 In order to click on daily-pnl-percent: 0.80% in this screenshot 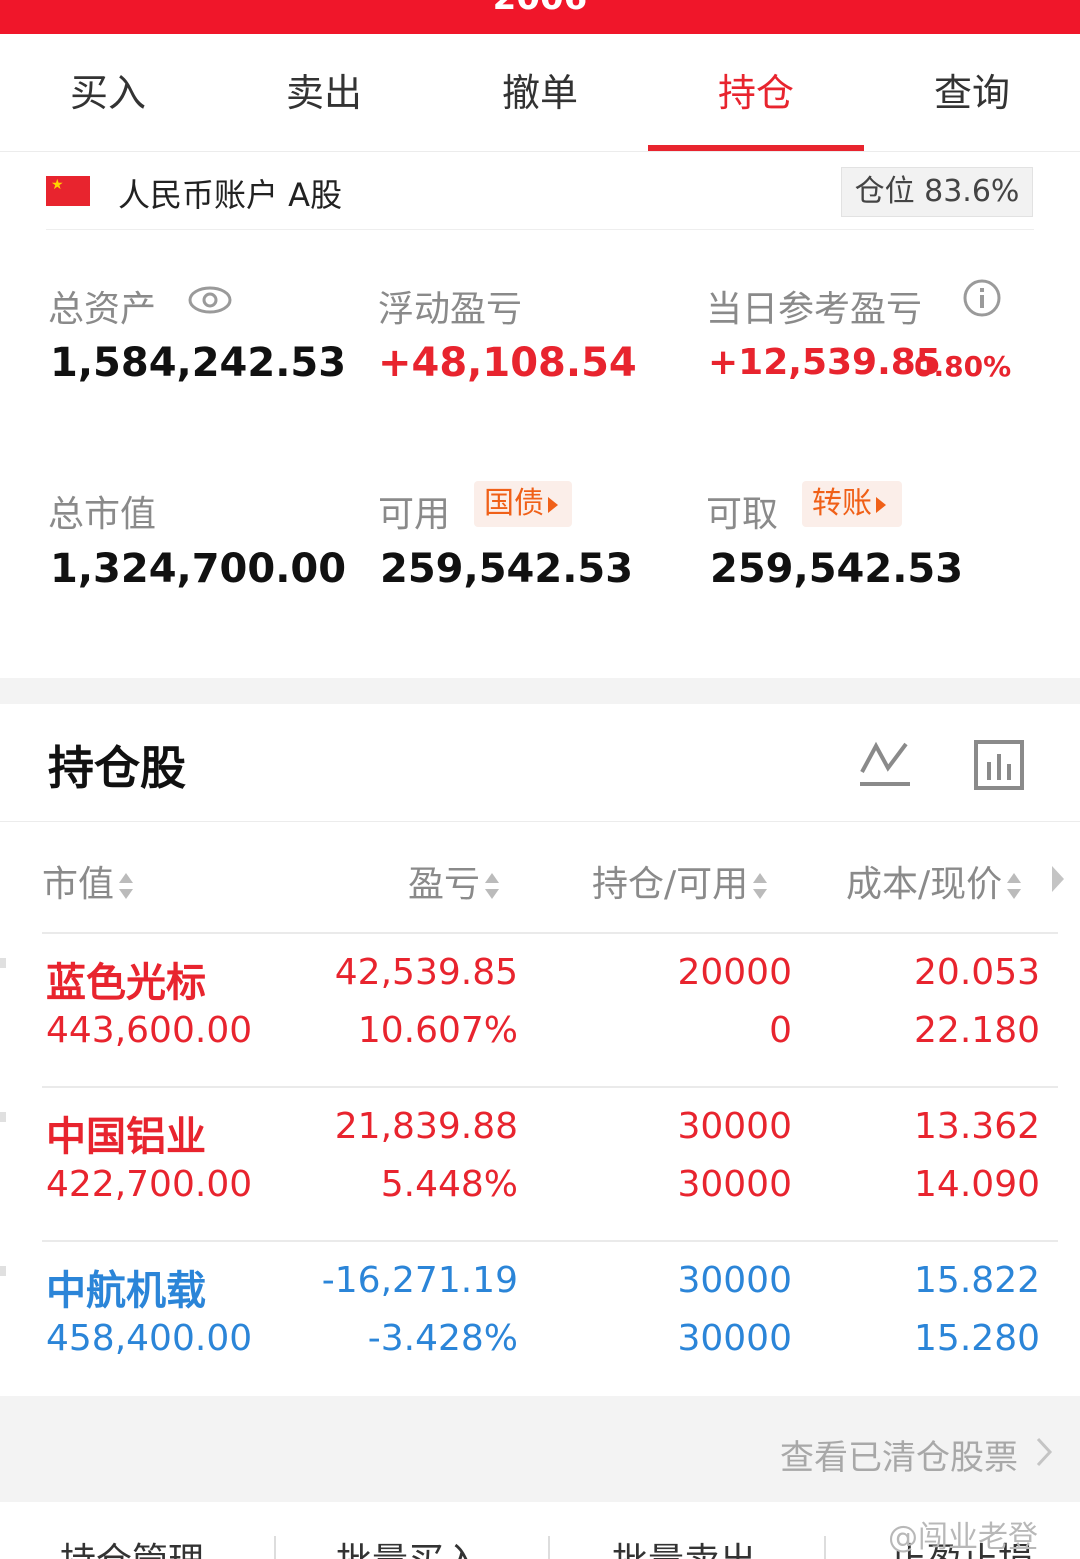, I will do `click(963, 366)`.